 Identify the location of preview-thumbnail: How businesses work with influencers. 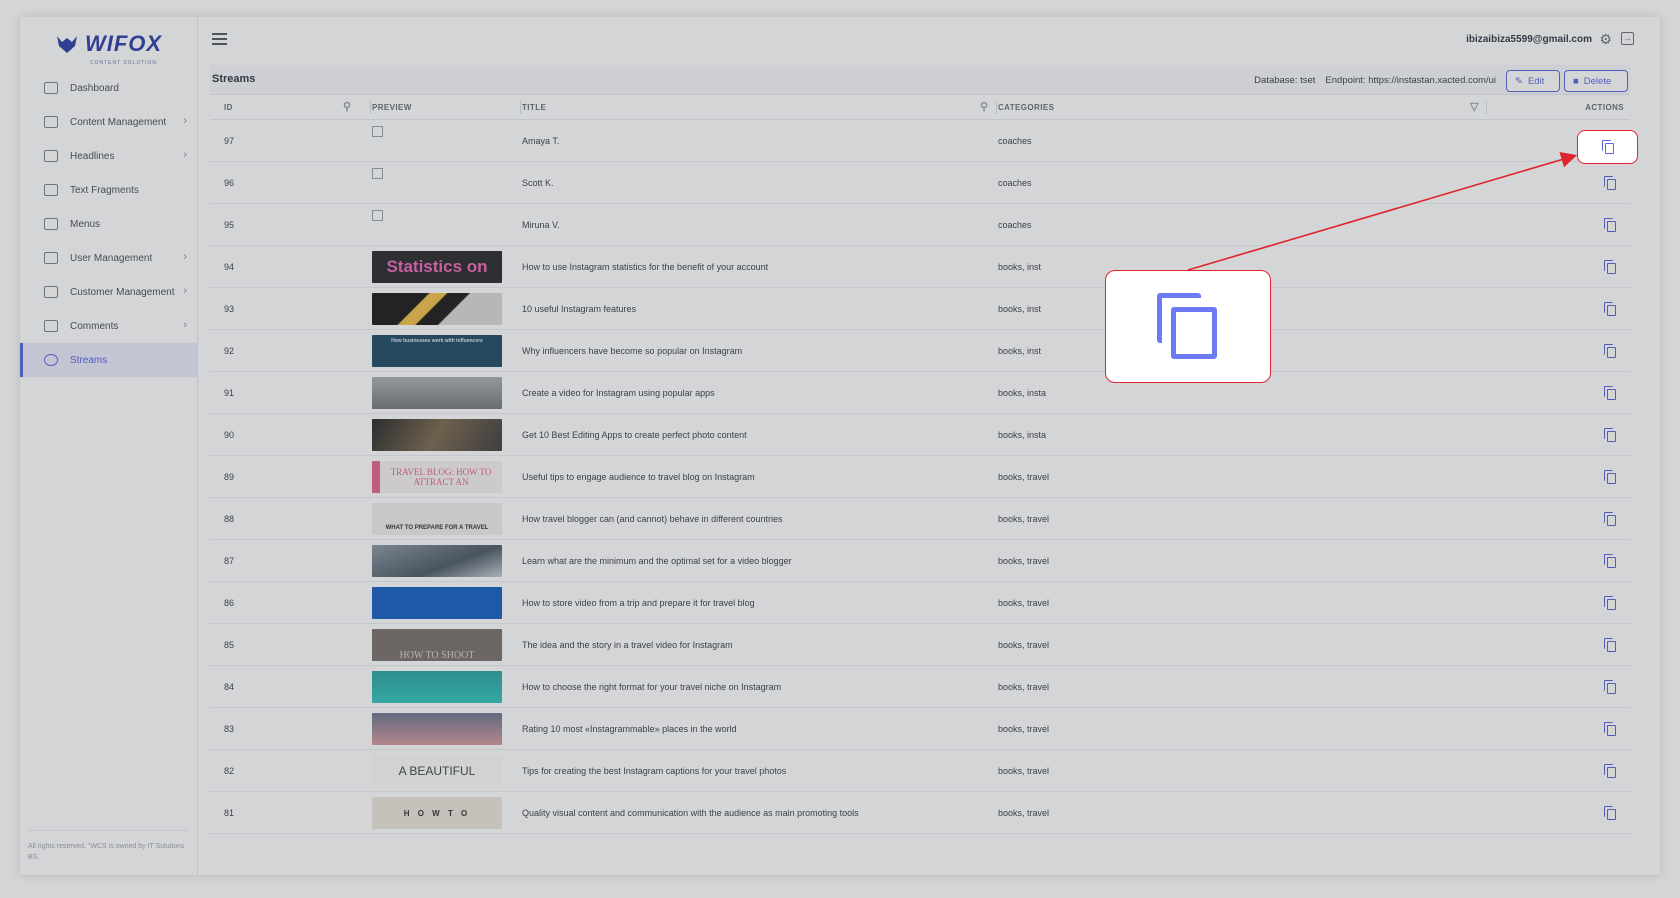
(437, 351).